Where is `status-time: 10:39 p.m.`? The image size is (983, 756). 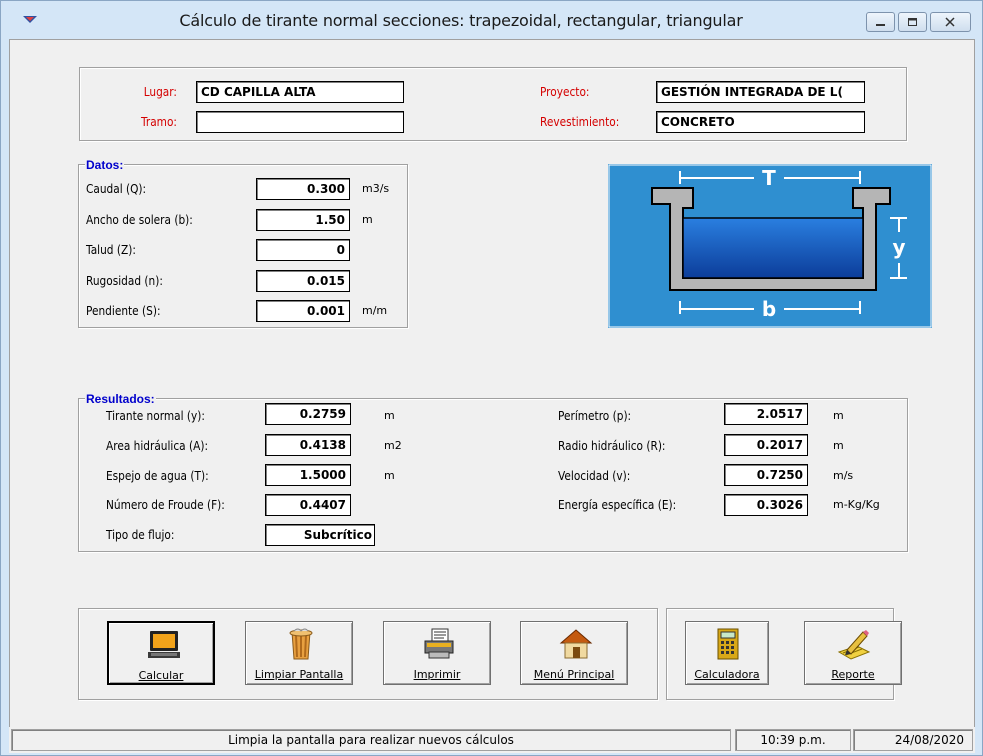 status-time: 10:39 p.m. is located at coordinates (793, 740).